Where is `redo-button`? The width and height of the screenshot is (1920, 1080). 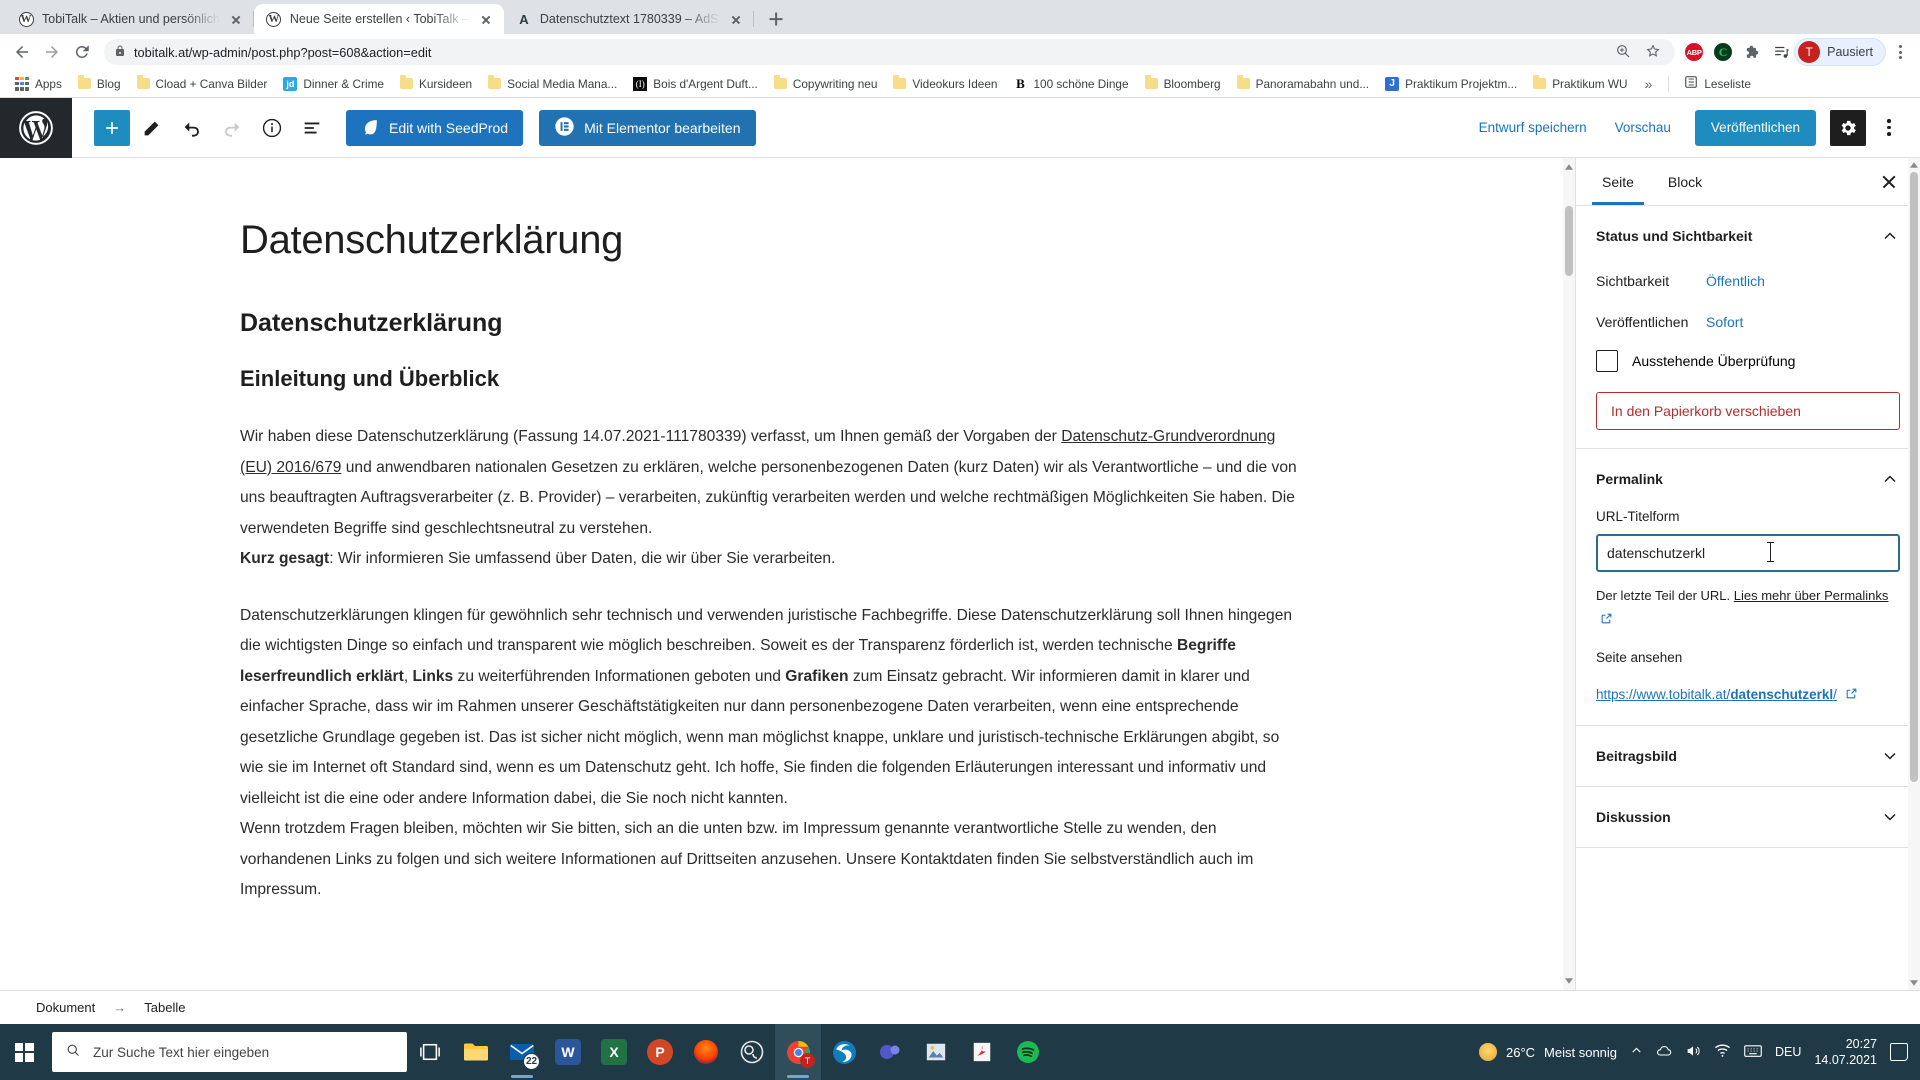
redo-button is located at coordinates (232, 128).